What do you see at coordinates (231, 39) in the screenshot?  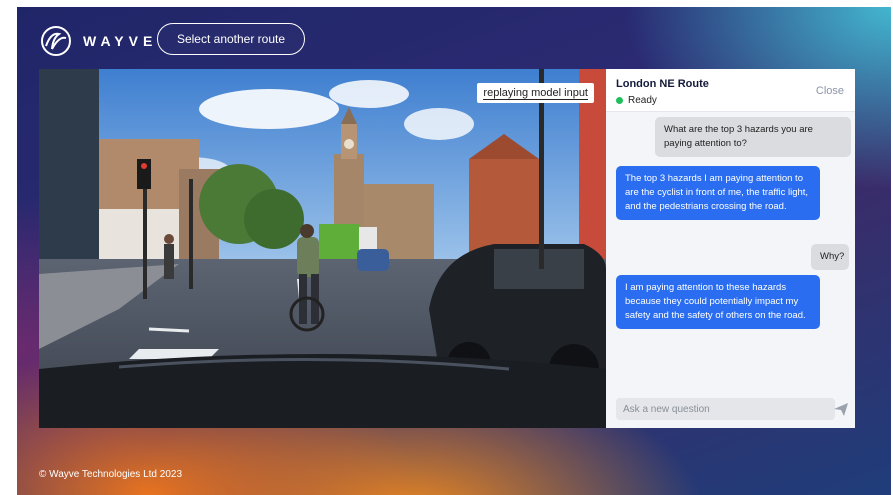 I see `select-route-button: Select another route` at bounding box center [231, 39].